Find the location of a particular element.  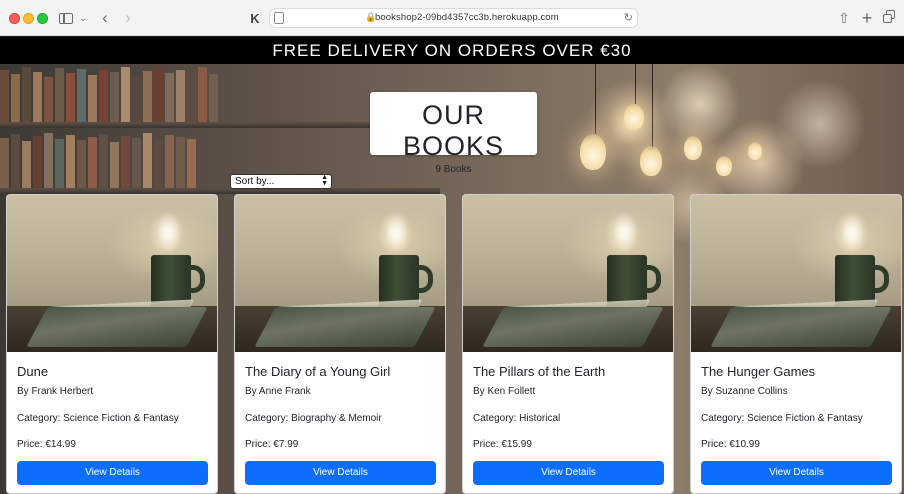

book-price: Price: €7.99 is located at coordinates (272, 444).